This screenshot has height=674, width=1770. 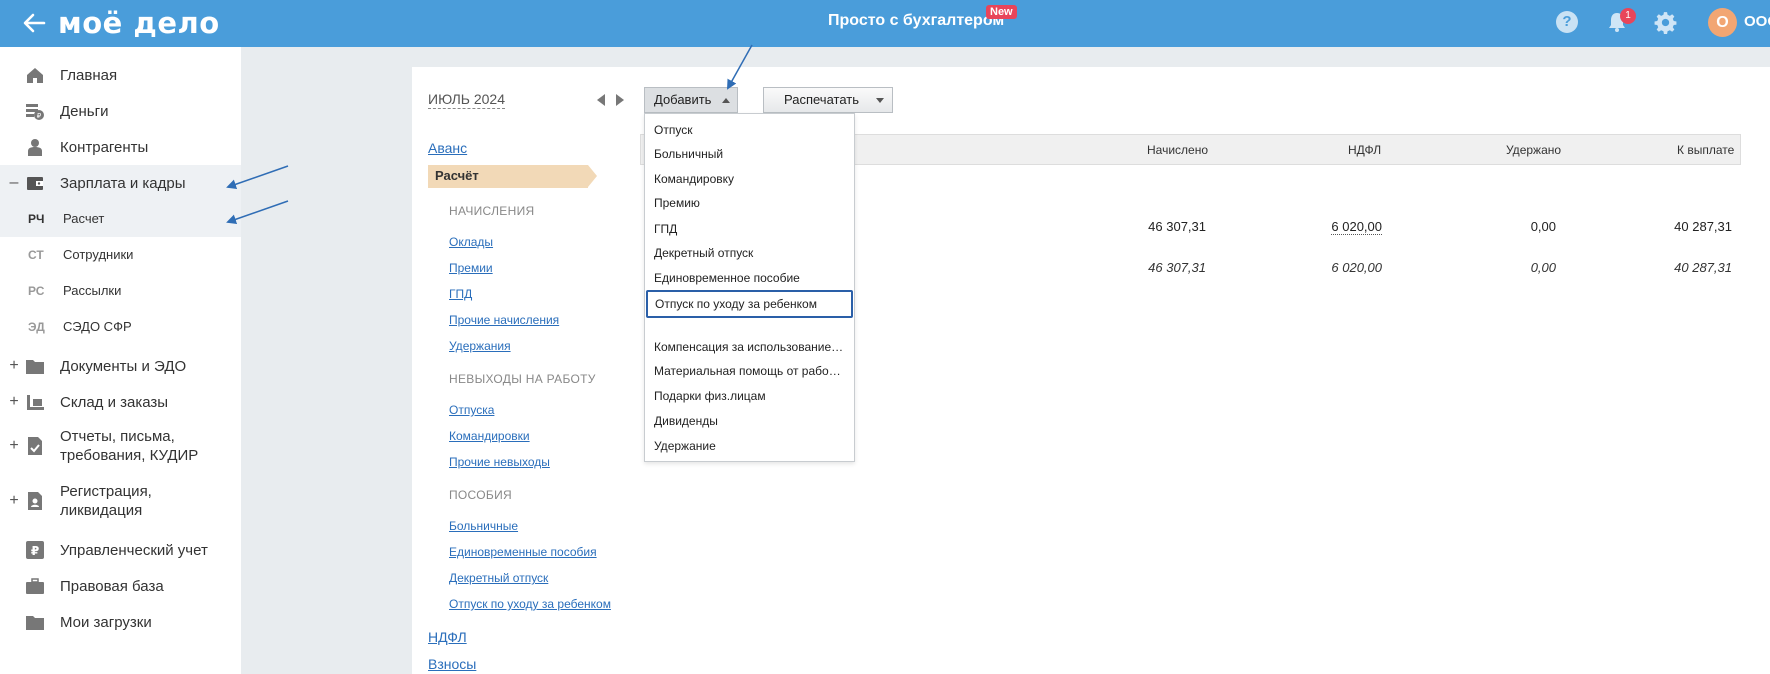 I want to click on menu-item-childcare-leave: Отпуск по уходу за ребенком, so click(x=749, y=304).